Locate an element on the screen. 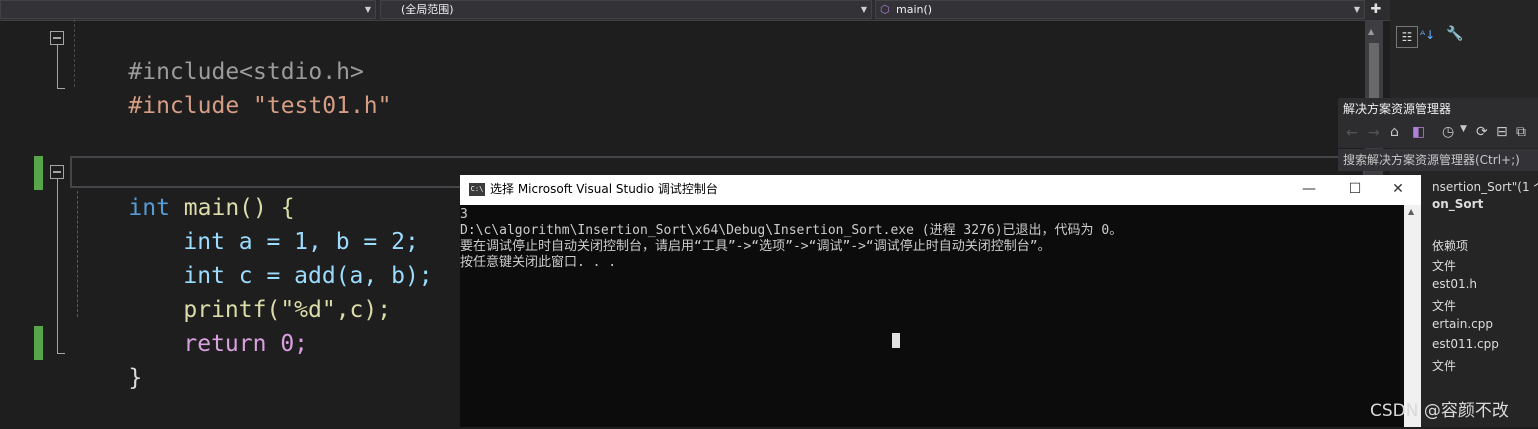  tree-item-header-files: 文件 is located at coordinates (1444, 265).